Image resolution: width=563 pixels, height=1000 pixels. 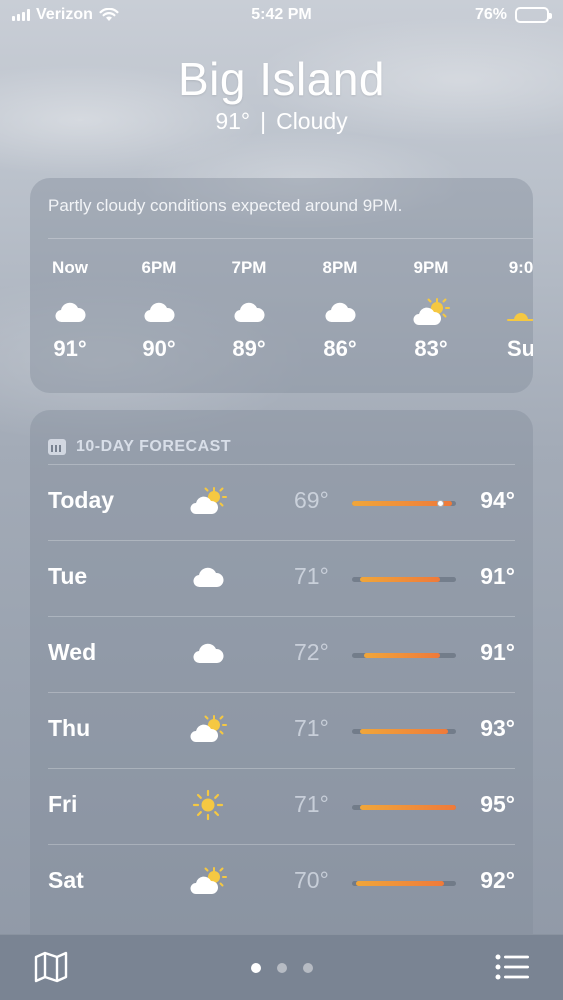 What do you see at coordinates (233, 121) in the screenshot?
I see `current-temp: 91°` at bounding box center [233, 121].